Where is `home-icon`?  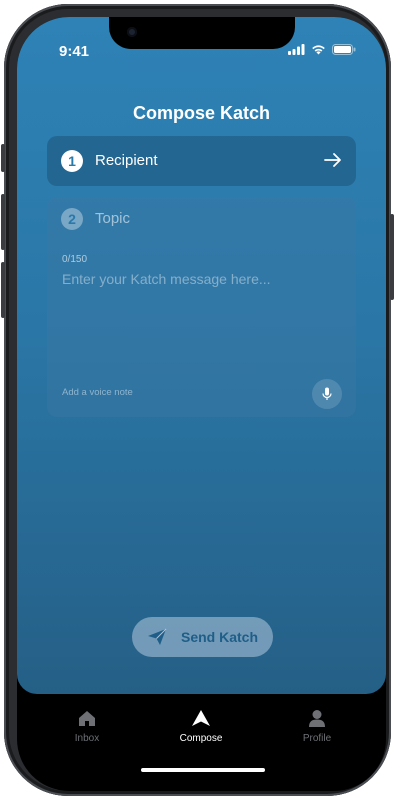 home-icon is located at coordinates (87, 718).